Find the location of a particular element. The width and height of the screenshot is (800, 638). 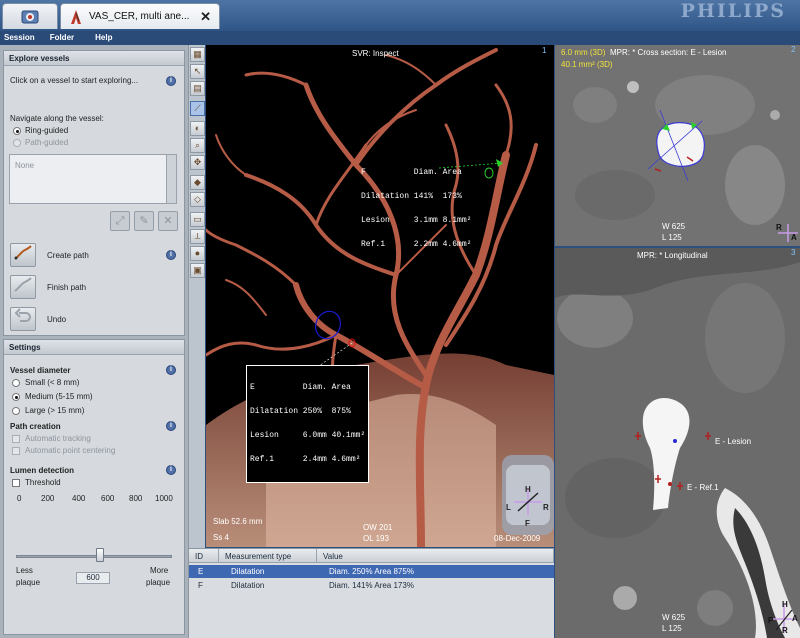

medium-radio is located at coordinates (16, 397).